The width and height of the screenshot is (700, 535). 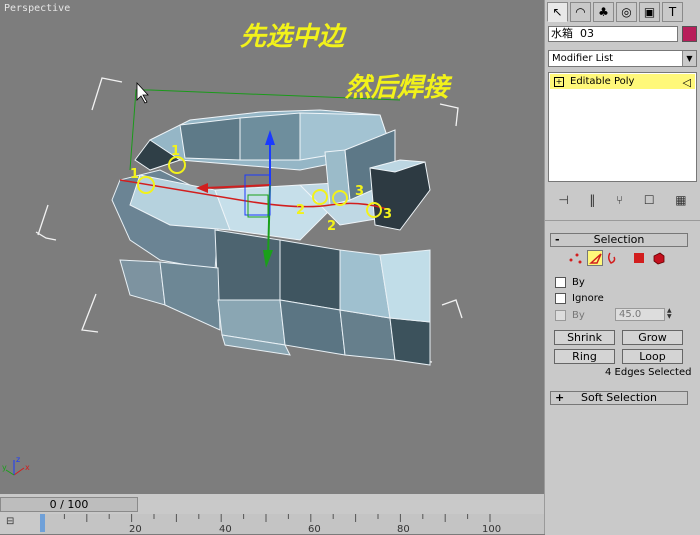 What do you see at coordinates (142, 92) in the screenshot?
I see `cursor-icon` at bounding box center [142, 92].